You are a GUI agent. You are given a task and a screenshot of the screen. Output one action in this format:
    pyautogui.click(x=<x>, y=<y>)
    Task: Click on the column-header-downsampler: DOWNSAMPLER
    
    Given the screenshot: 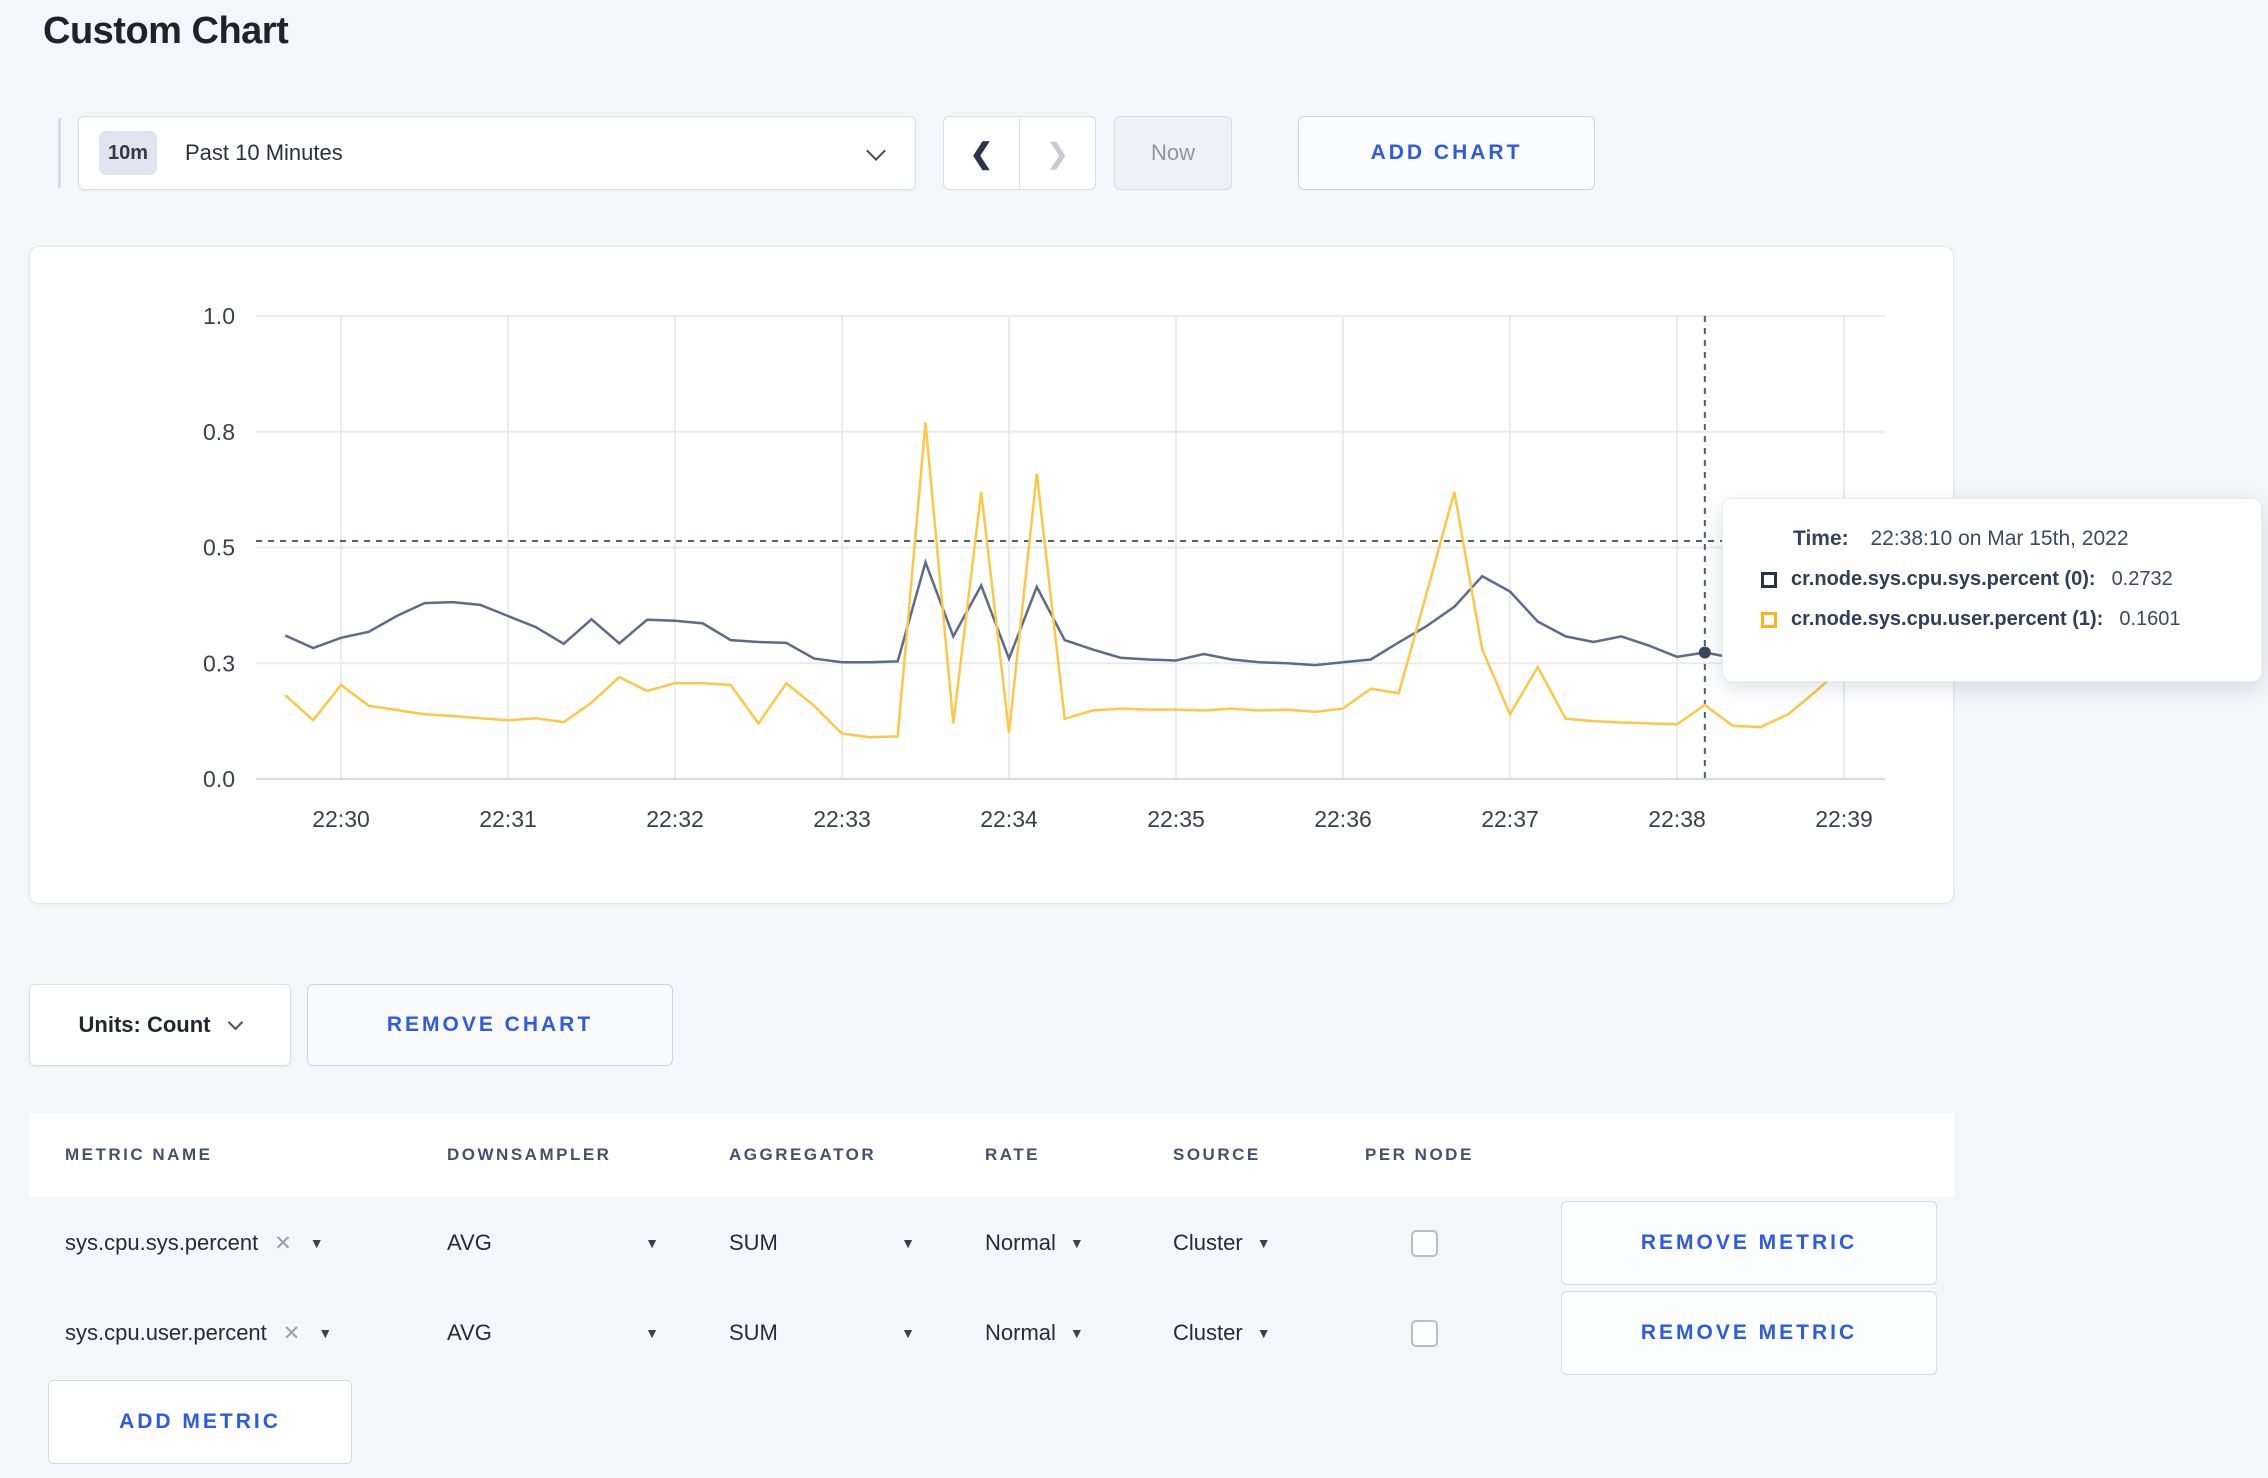 What is the action you would take?
    pyautogui.click(x=529, y=1154)
    